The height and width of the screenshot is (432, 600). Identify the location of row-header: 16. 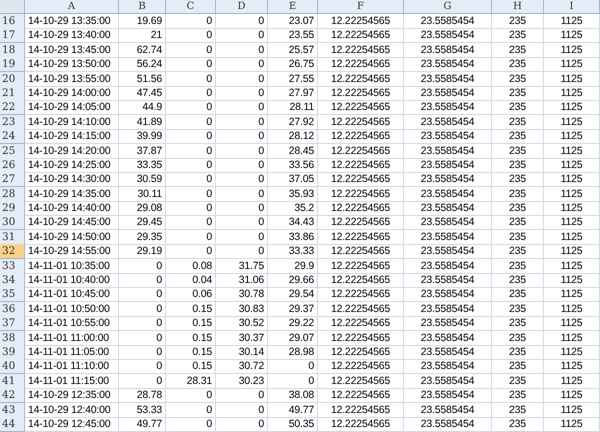
(12, 21).